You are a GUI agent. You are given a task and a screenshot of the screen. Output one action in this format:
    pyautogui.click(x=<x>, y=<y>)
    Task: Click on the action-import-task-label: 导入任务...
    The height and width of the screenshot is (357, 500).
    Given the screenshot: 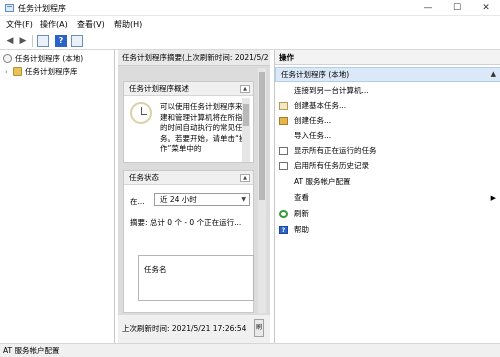 What is the action you would take?
    pyautogui.click(x=313, y=135)
    